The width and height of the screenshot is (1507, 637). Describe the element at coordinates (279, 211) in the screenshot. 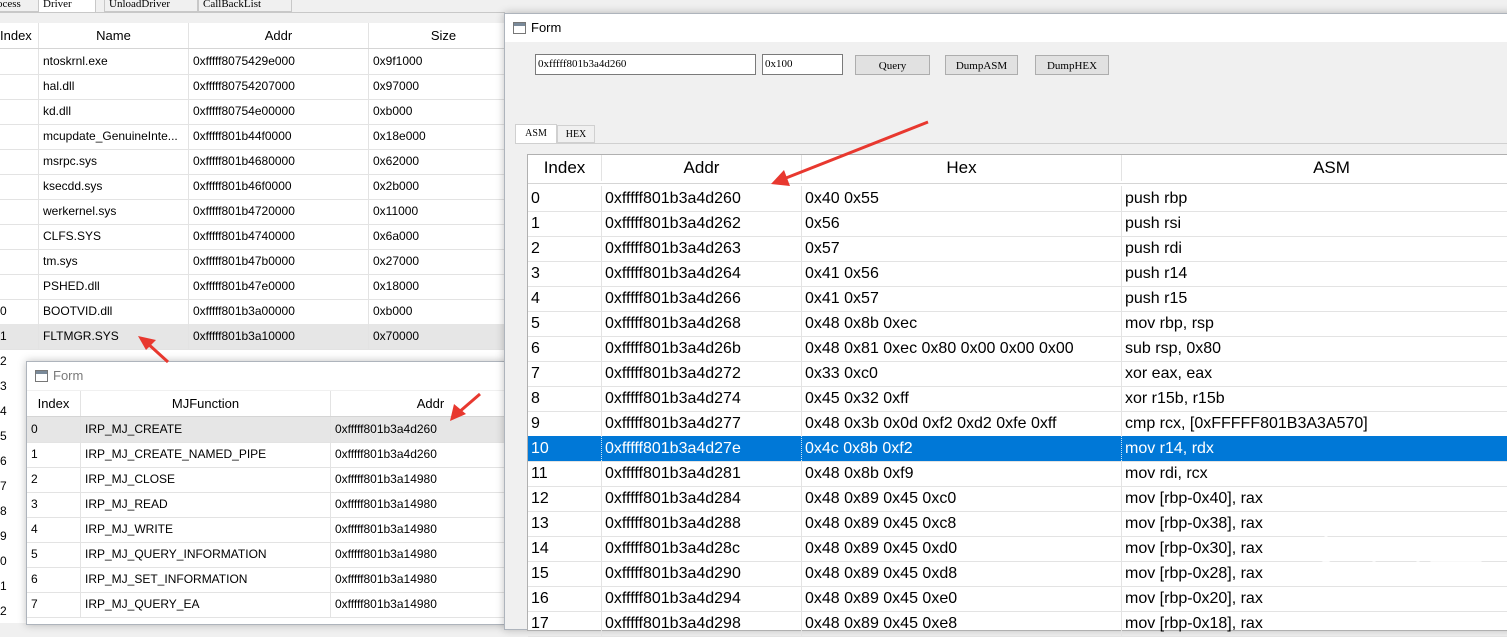

I see `cell-addr: 0xfffff801b4720000` at that location.